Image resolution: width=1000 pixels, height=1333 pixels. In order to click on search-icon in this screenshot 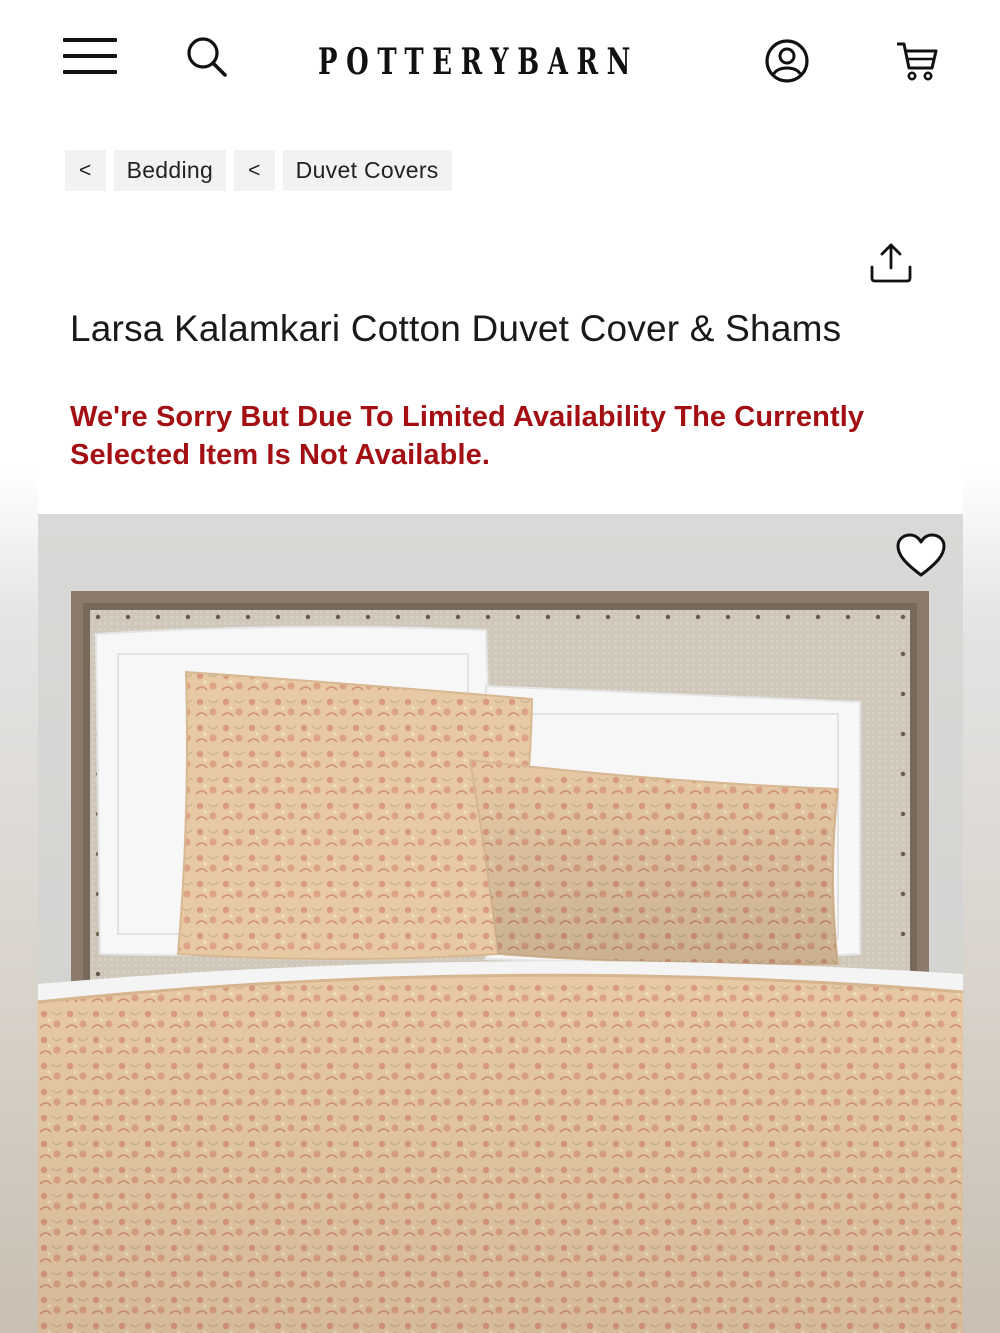, I will do `click(207, 57)`.